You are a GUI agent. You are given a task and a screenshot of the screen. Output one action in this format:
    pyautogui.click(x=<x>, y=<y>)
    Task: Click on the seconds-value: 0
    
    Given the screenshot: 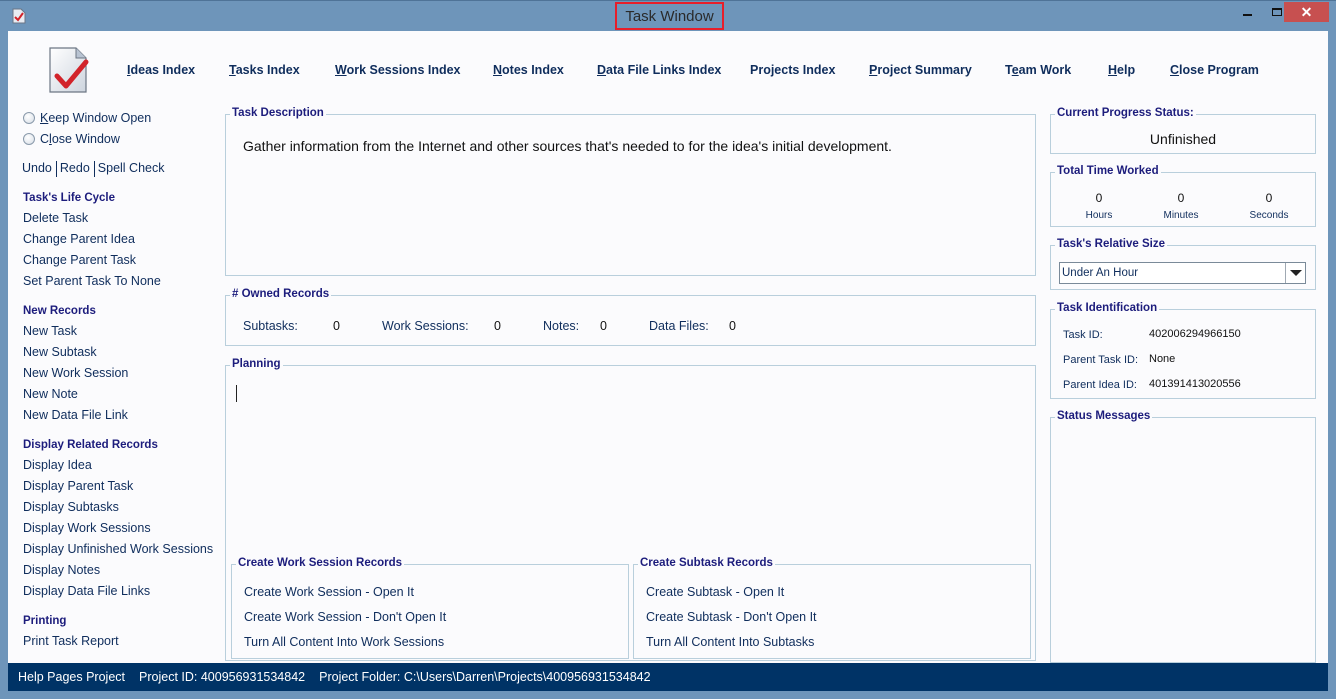 What is the action you would take?
    pyautogui.click(x=1269, y=198)
    